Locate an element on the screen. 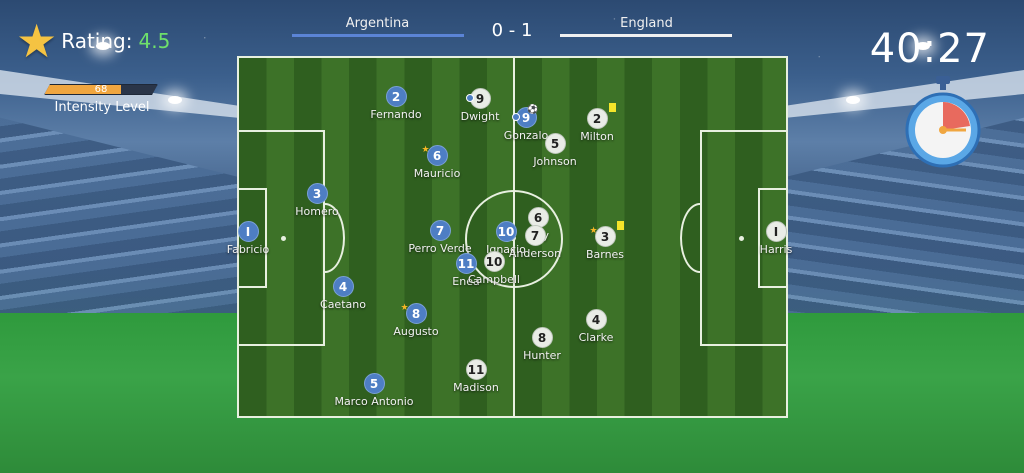  away-player: 10 Campbell is located at coordinates (494, 268).